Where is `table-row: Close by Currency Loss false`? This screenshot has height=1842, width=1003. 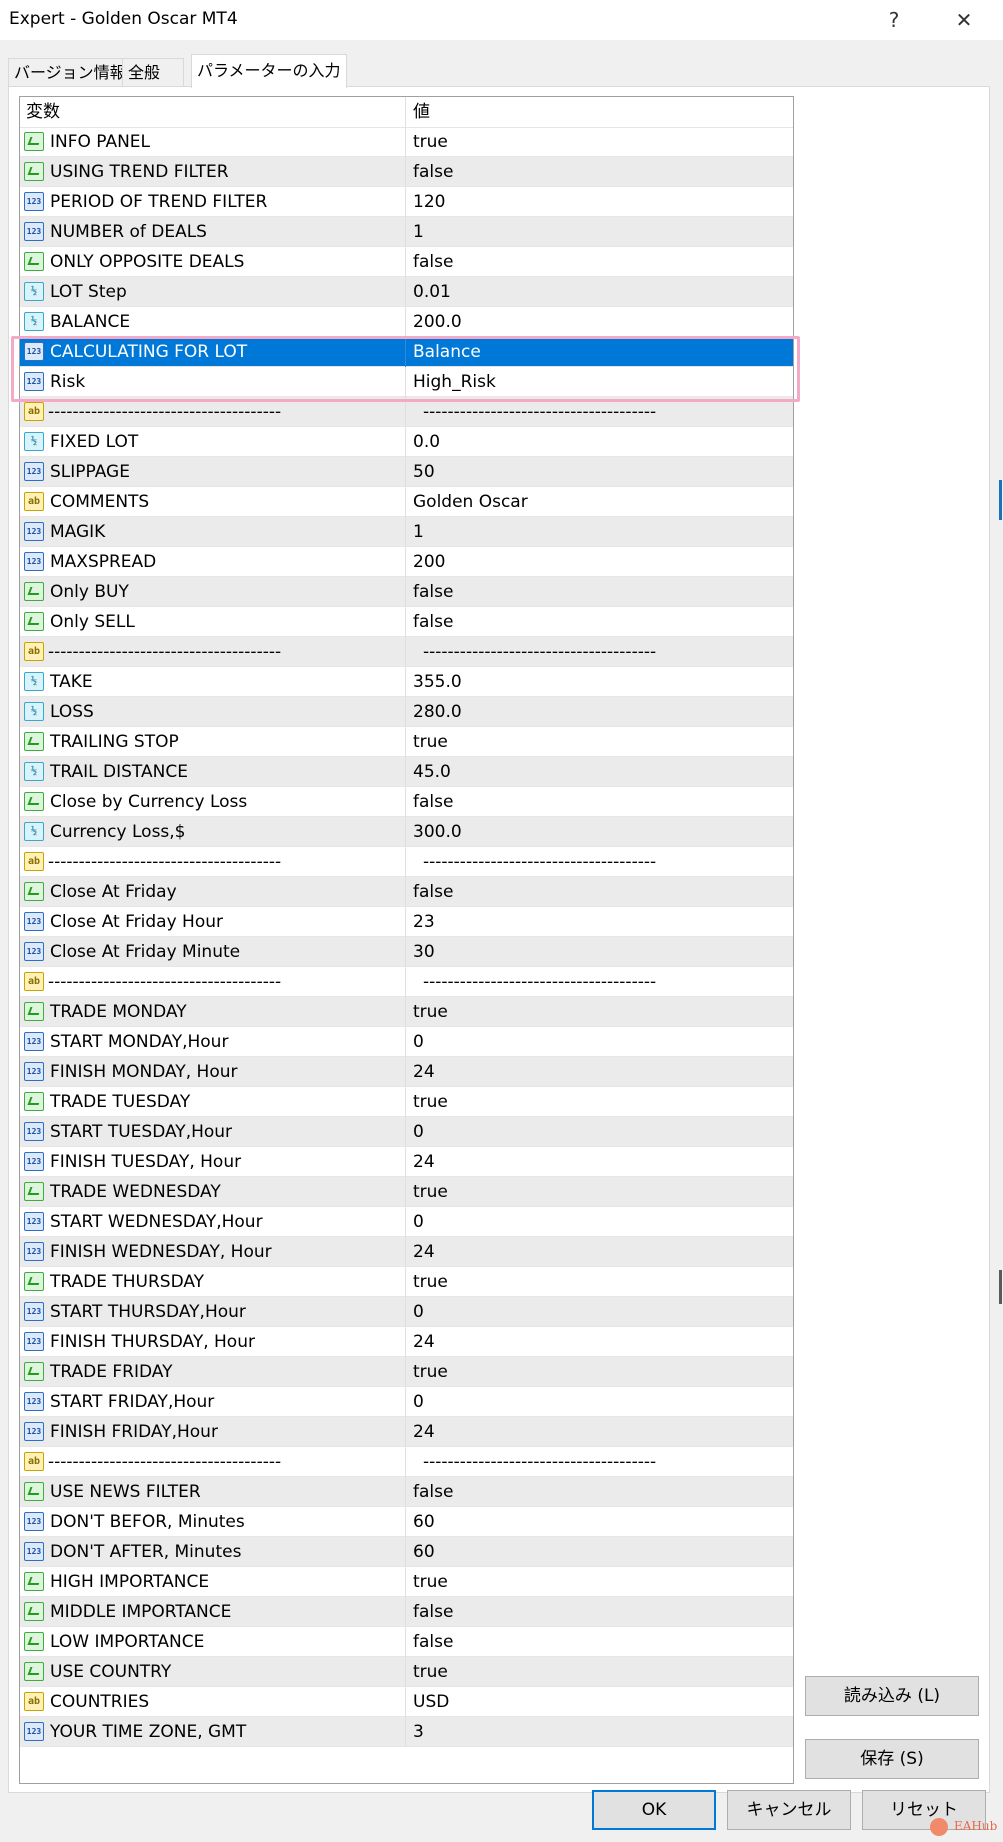
table-row: Close by Currency Loss false is located at coordinates (406, 802).